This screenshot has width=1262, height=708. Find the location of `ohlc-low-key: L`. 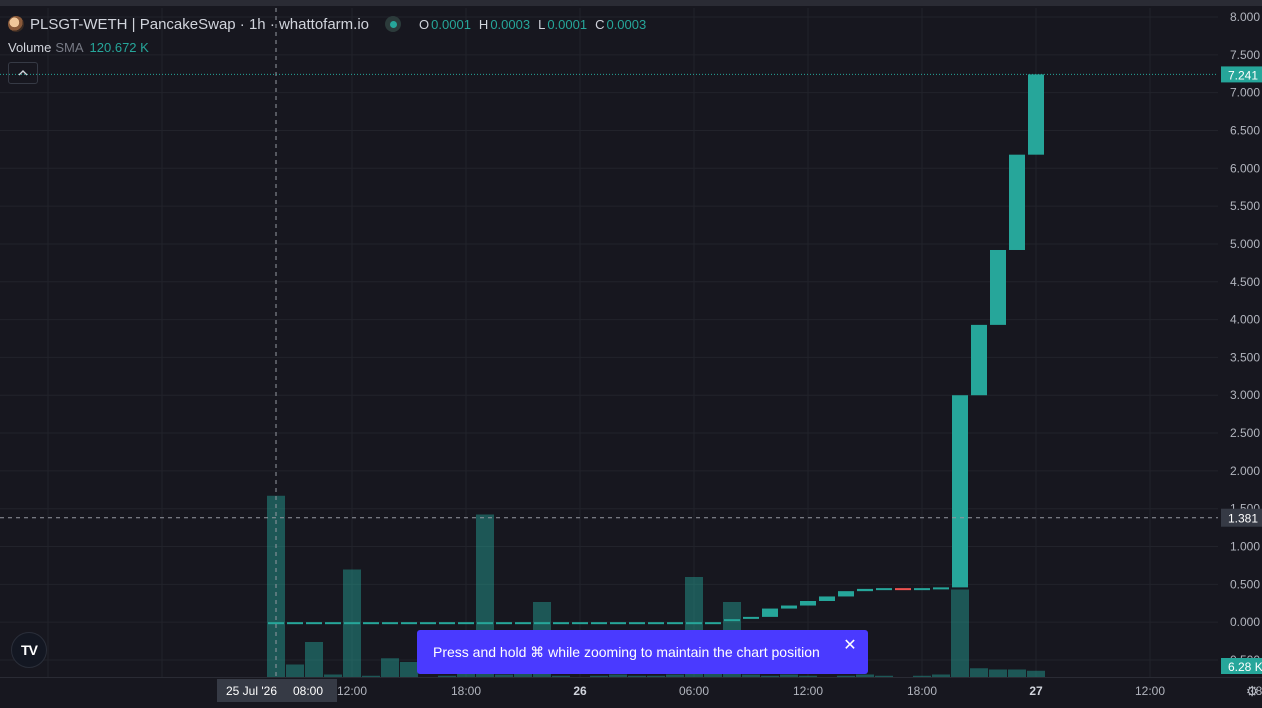

ohlc-low-key: L is located at coordinates (542, 24).